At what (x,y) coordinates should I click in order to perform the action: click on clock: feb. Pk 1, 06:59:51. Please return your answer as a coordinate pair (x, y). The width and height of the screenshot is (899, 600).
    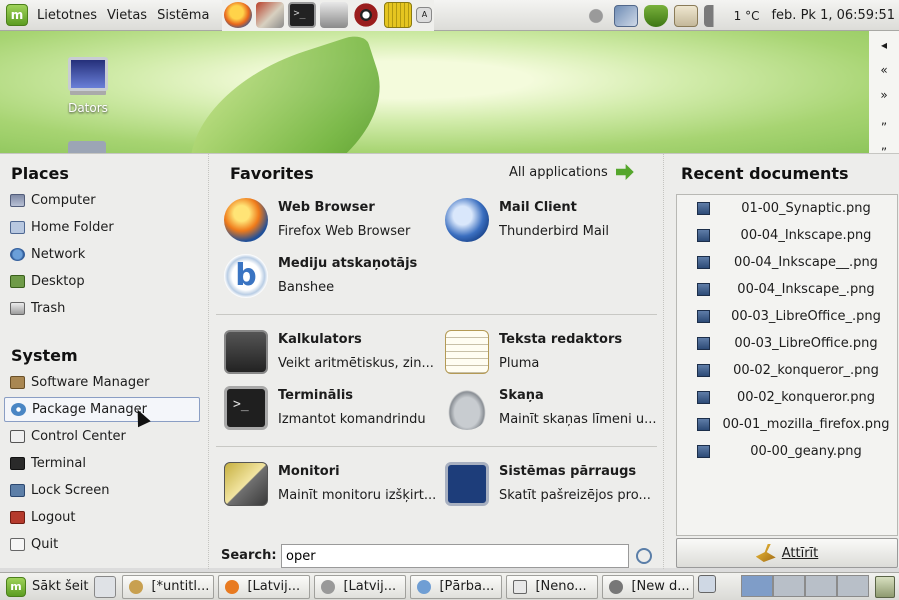
    Looking at the image, I should click on (833, 15).